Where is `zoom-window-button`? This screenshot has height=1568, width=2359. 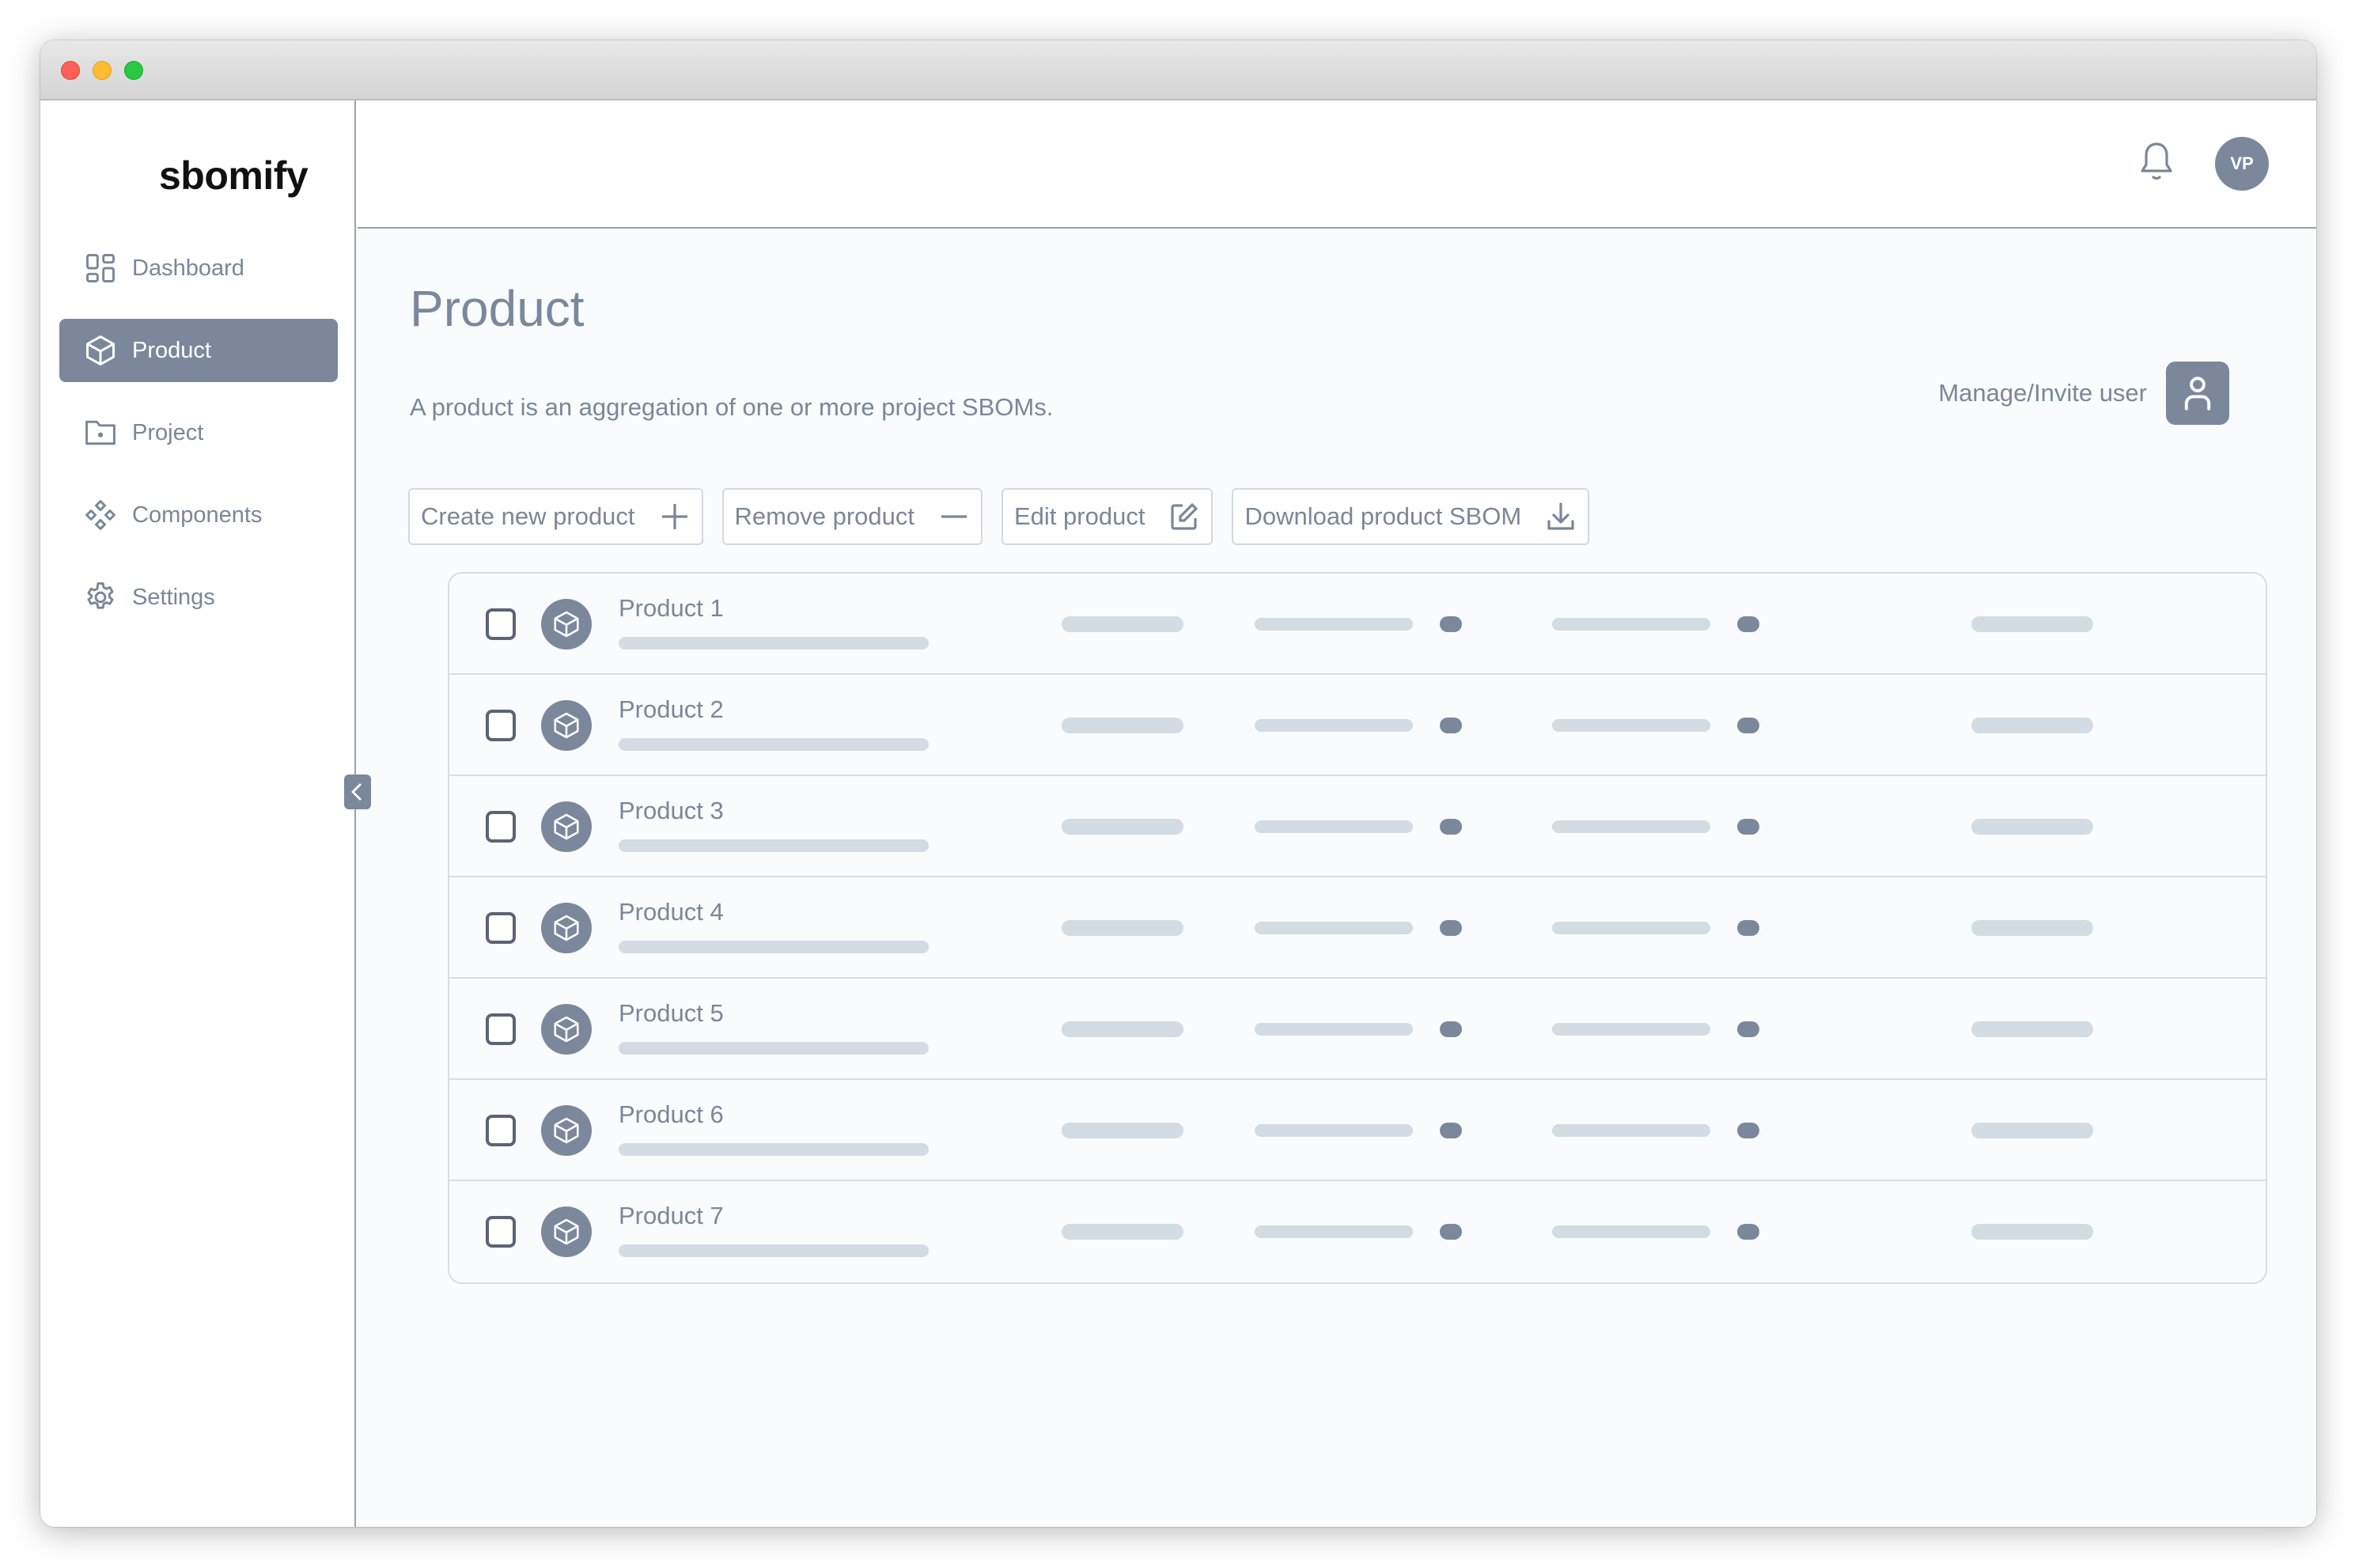
zoom-window-button is located at coordinates (133, 70).